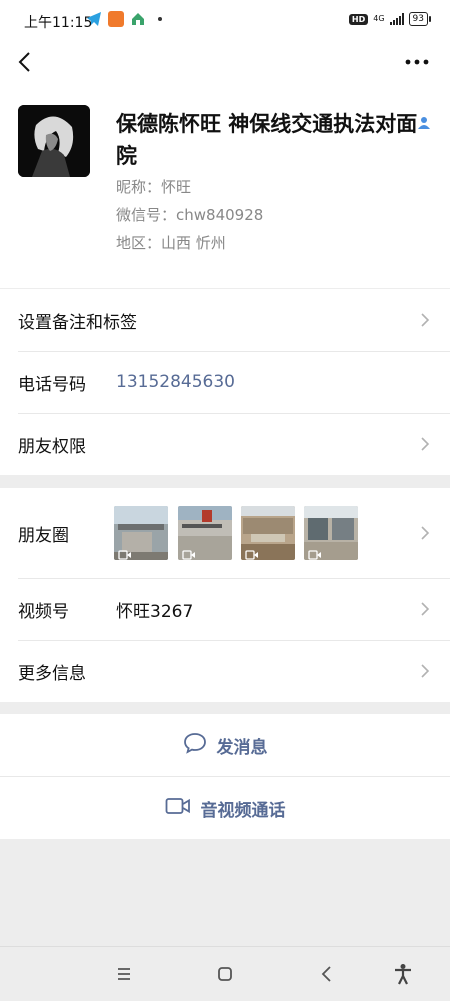 The width and height of the screenshot is (450, 1001). I want to click on app-notification-icon, so click(116, 19).